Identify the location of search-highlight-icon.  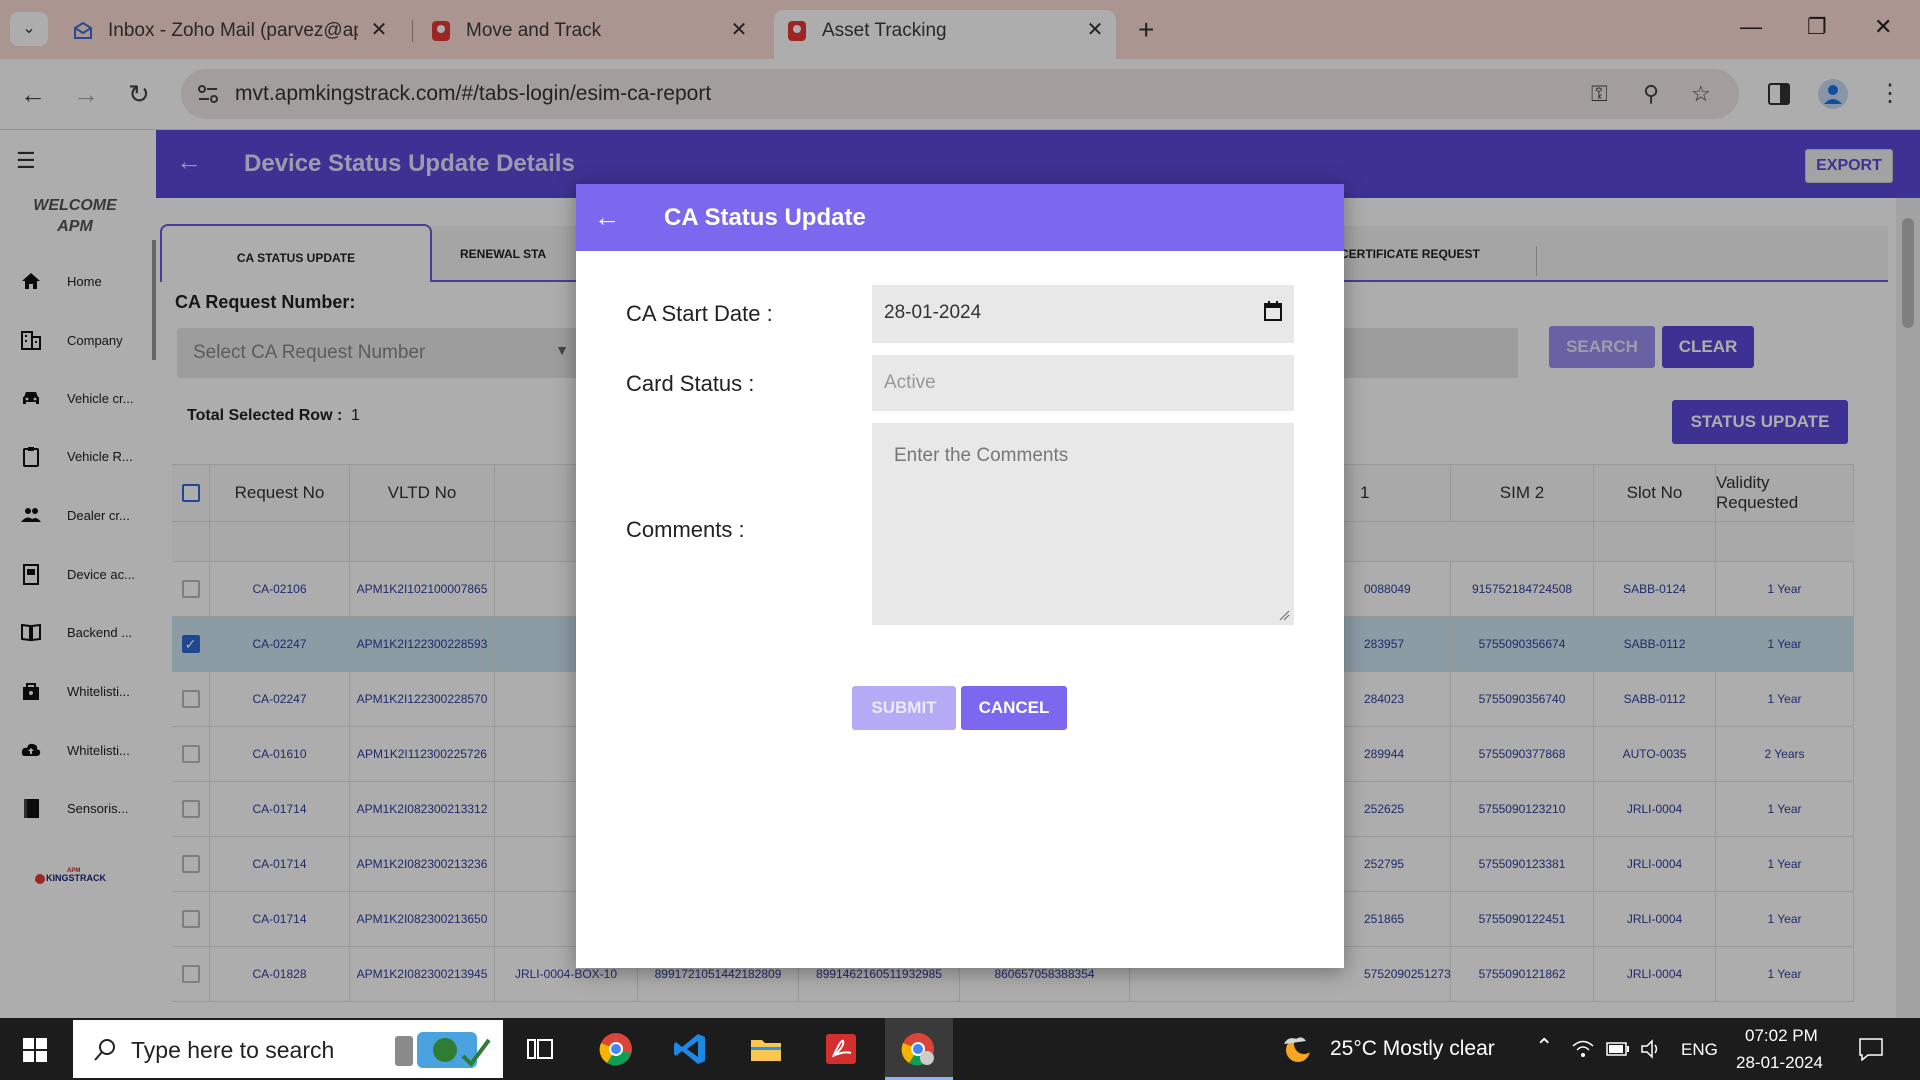
(443, 1050).